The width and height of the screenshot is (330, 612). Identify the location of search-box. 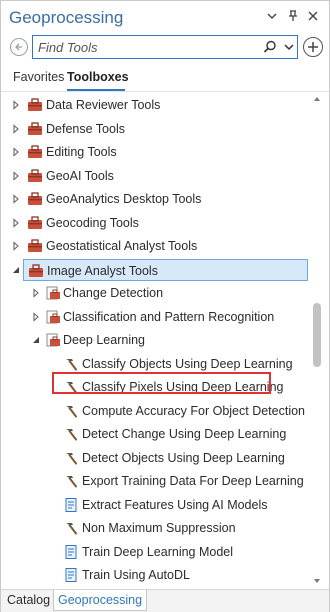
(165, 47).